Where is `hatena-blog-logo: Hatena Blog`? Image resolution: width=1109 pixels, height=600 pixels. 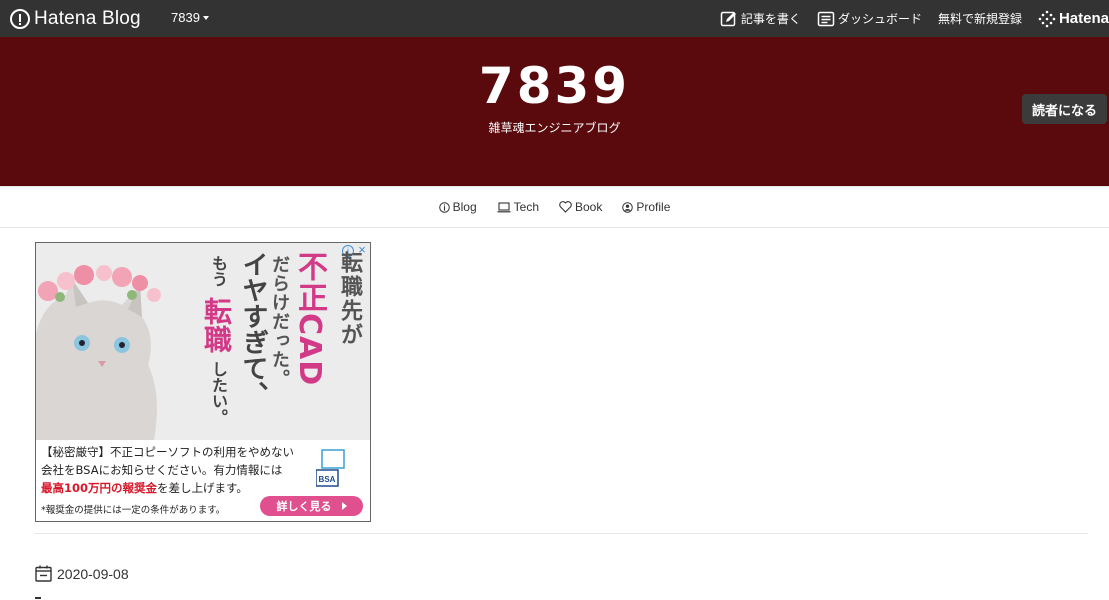
hatena-blog-logo: Hatena Blog is located at coordinates (75, 19).